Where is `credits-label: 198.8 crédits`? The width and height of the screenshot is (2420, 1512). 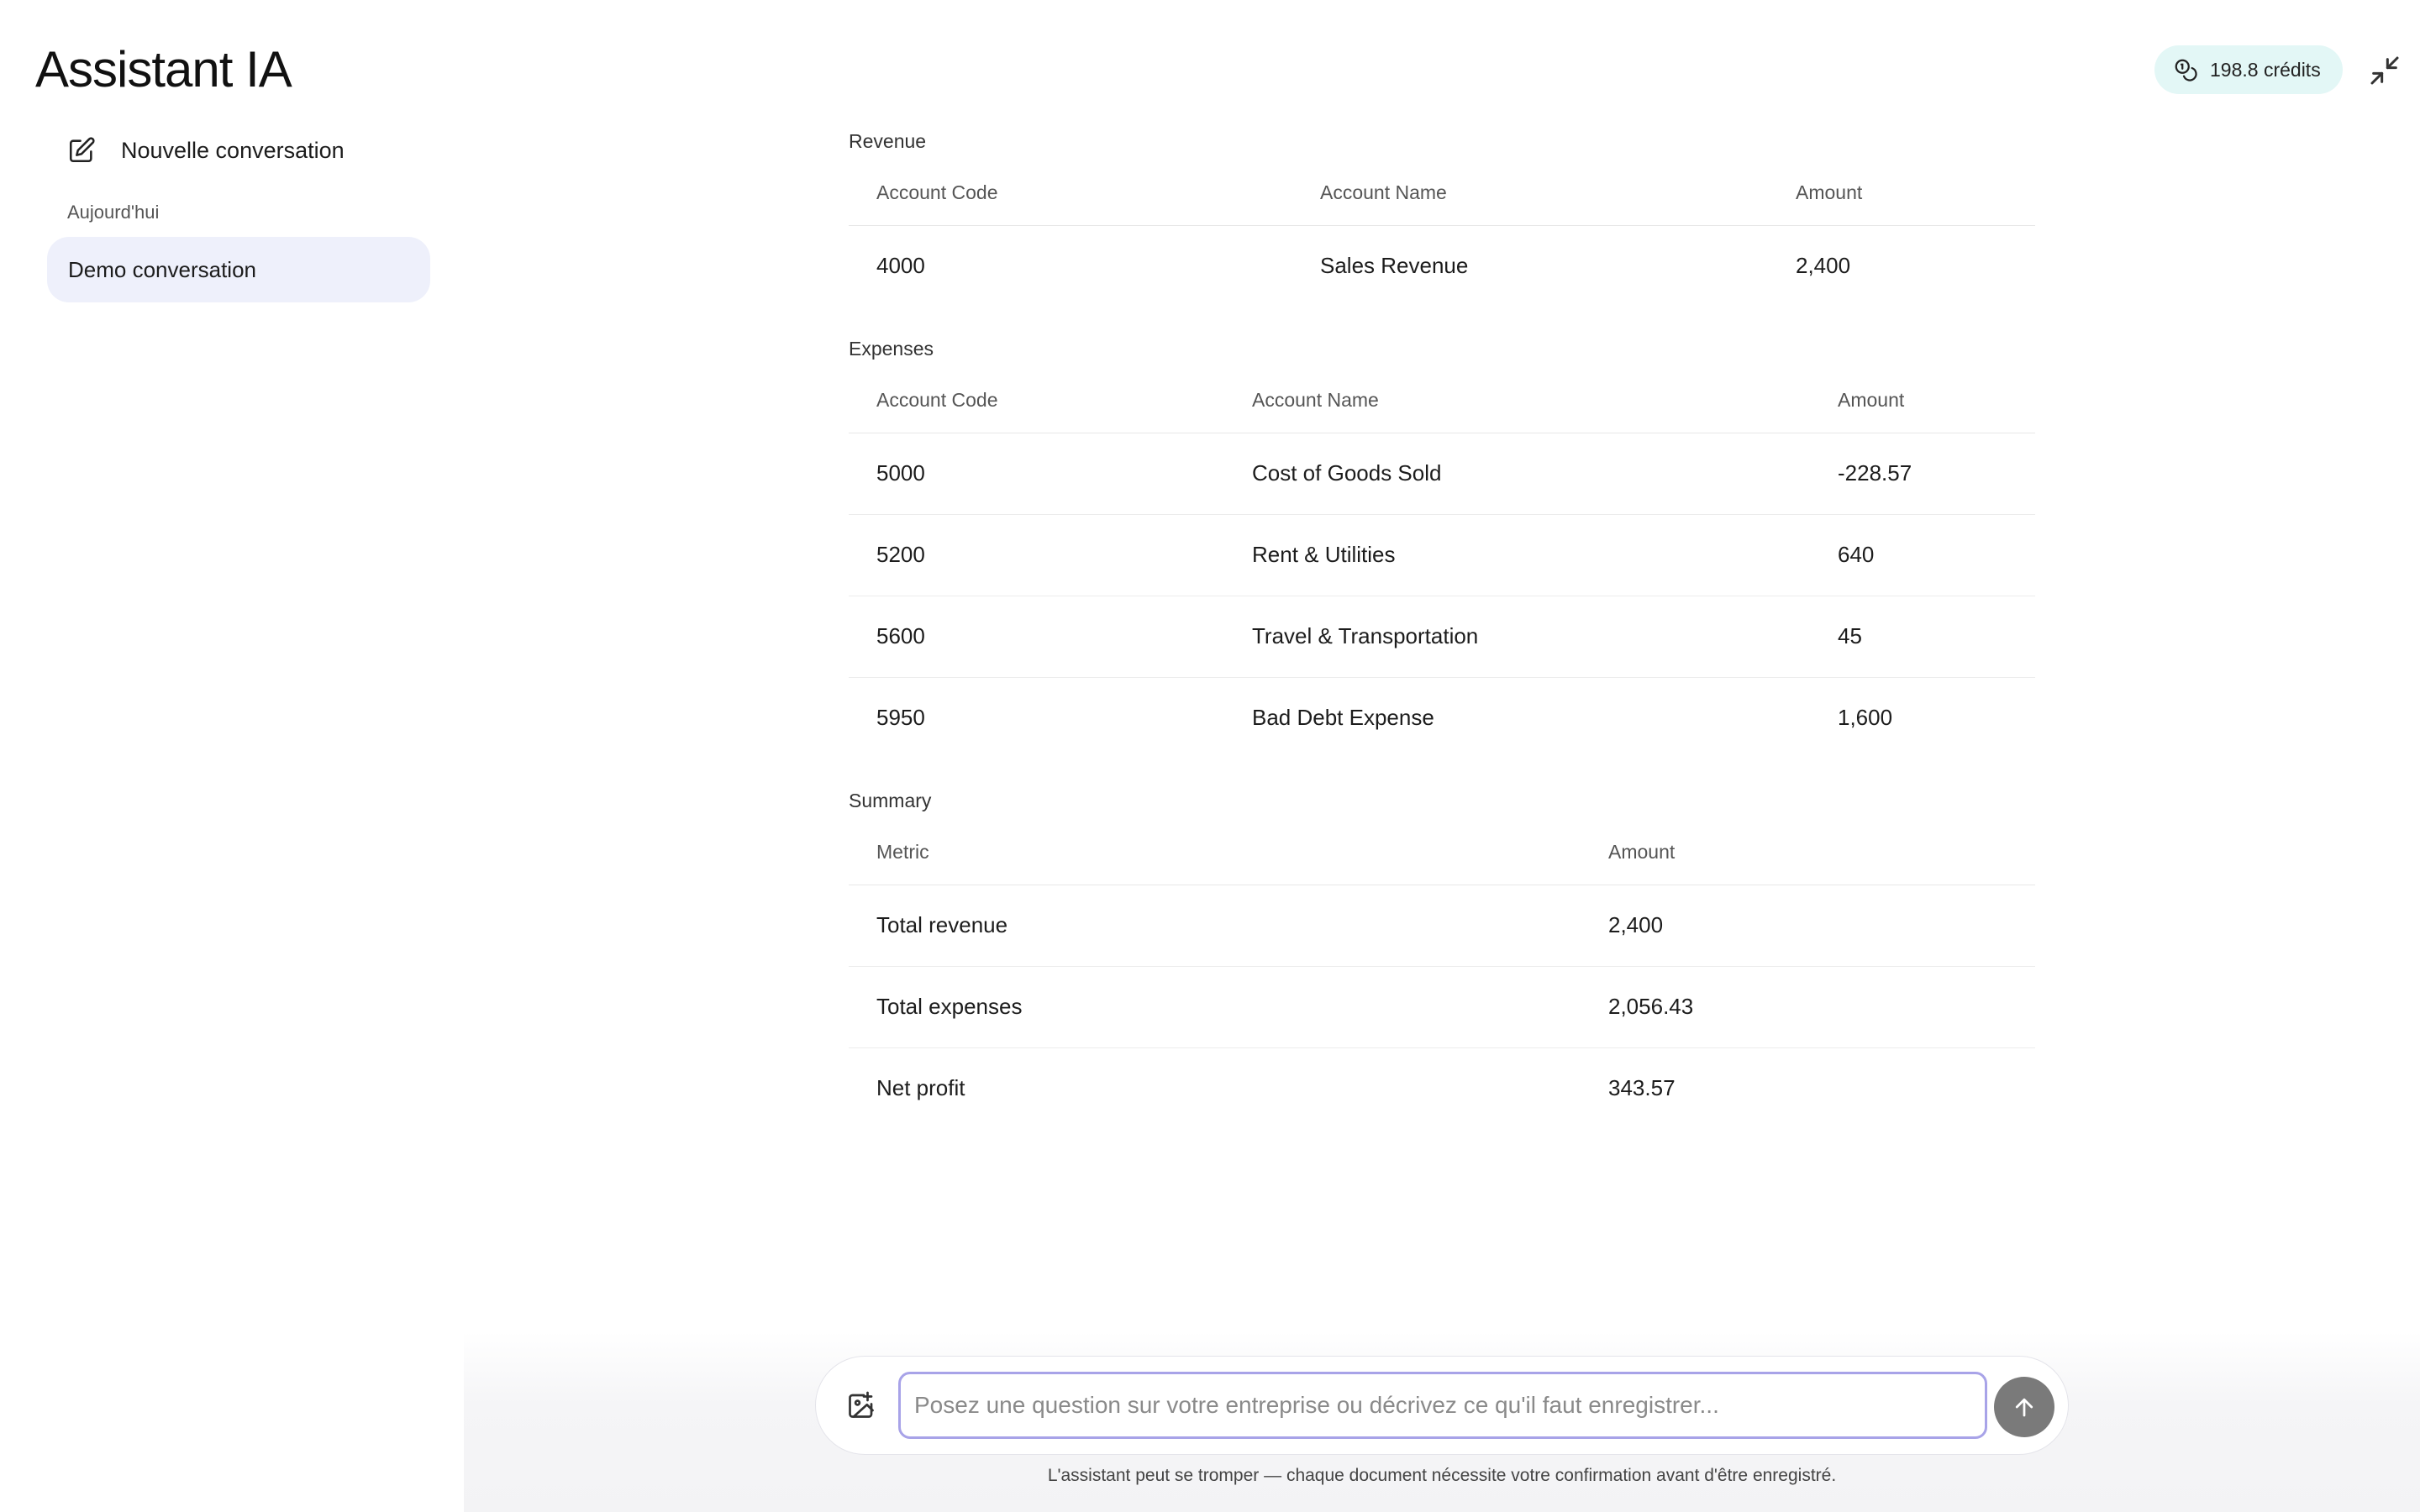 credits-label: 198.8 crédits is located at coordinates (2266, 69).